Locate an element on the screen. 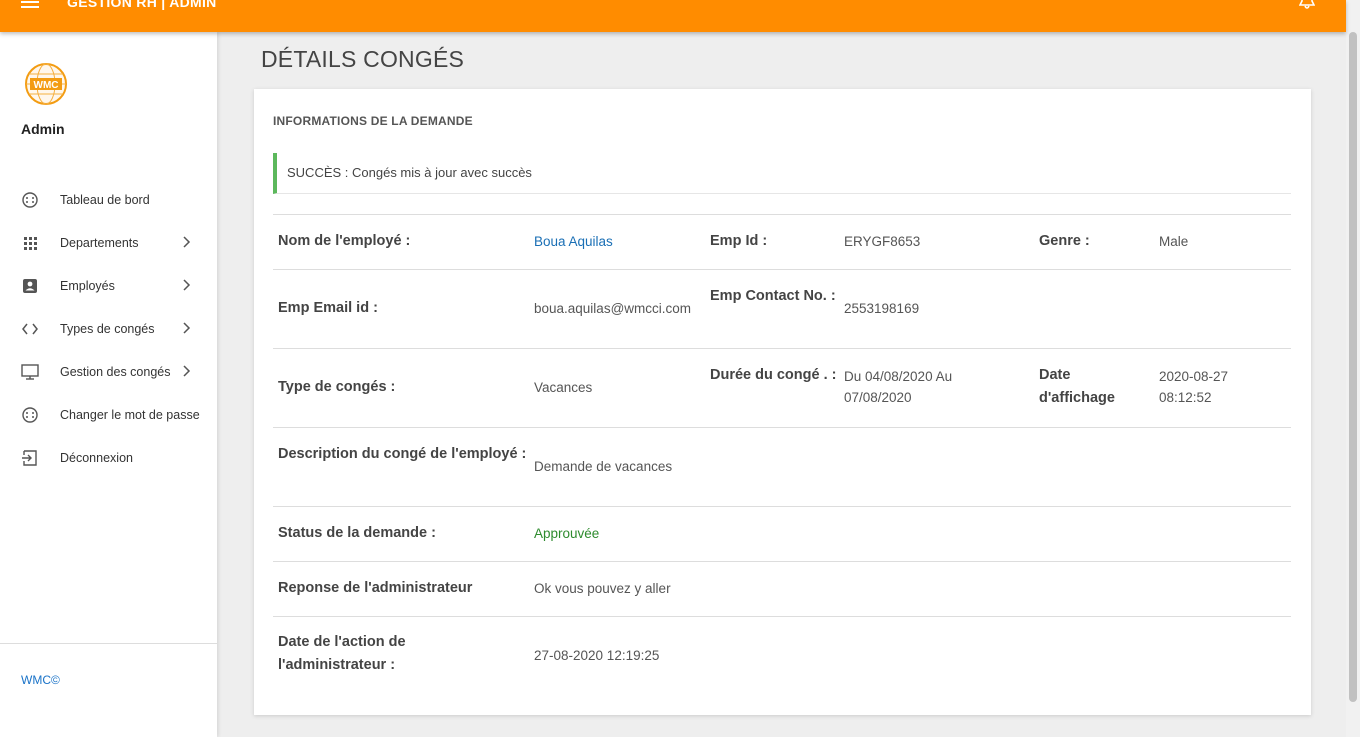  app-title: GESTION RH | ADMIN is located at coordinates (142, 5).